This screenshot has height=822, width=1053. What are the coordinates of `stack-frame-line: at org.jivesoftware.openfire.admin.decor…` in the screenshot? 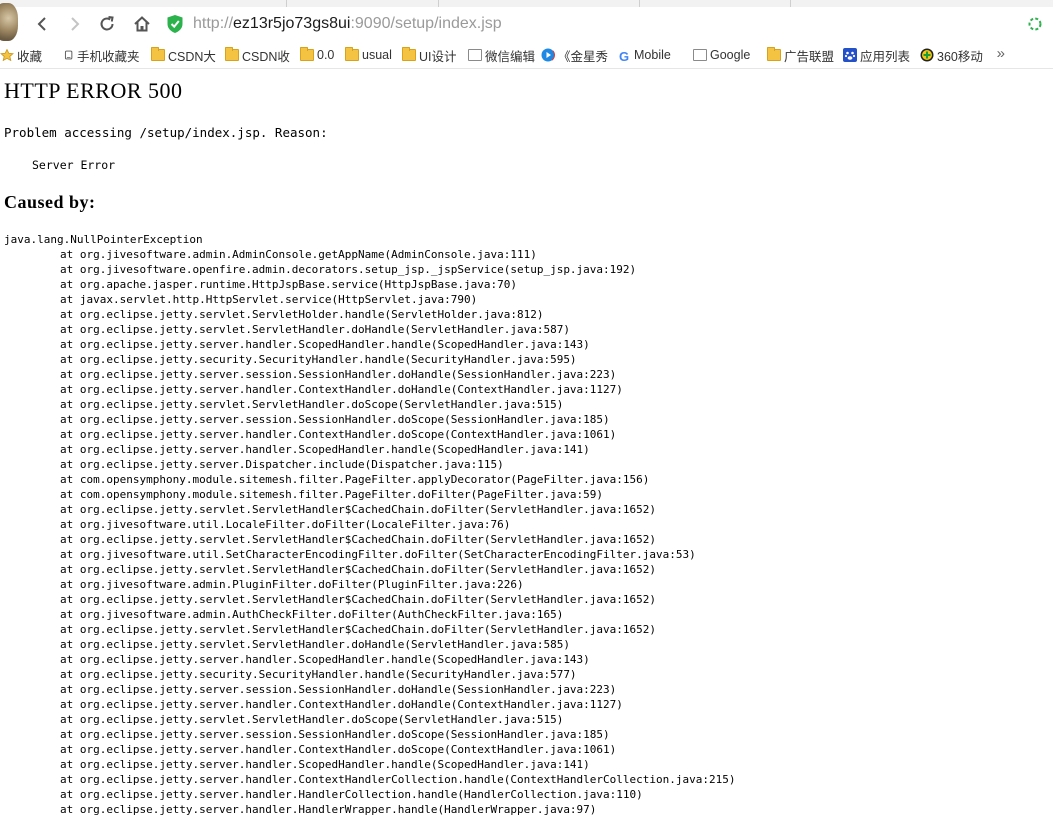 It's located at (348, 269).